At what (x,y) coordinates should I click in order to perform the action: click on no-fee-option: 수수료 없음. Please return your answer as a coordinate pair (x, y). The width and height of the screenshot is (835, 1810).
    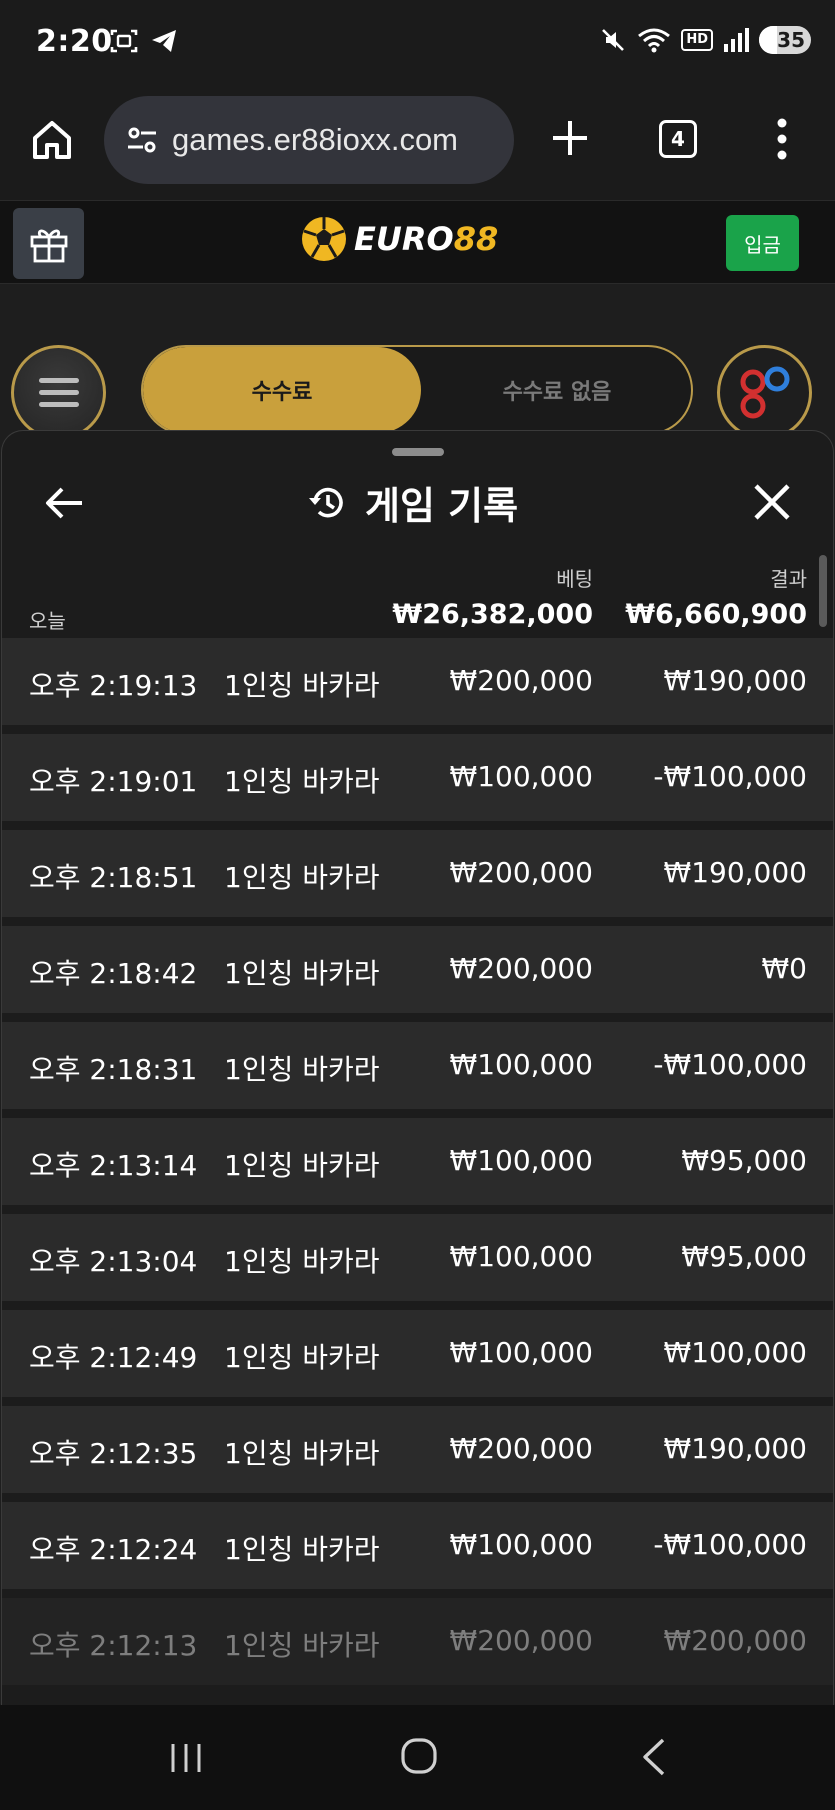
    Looking at the image, I should click on (556, 390).